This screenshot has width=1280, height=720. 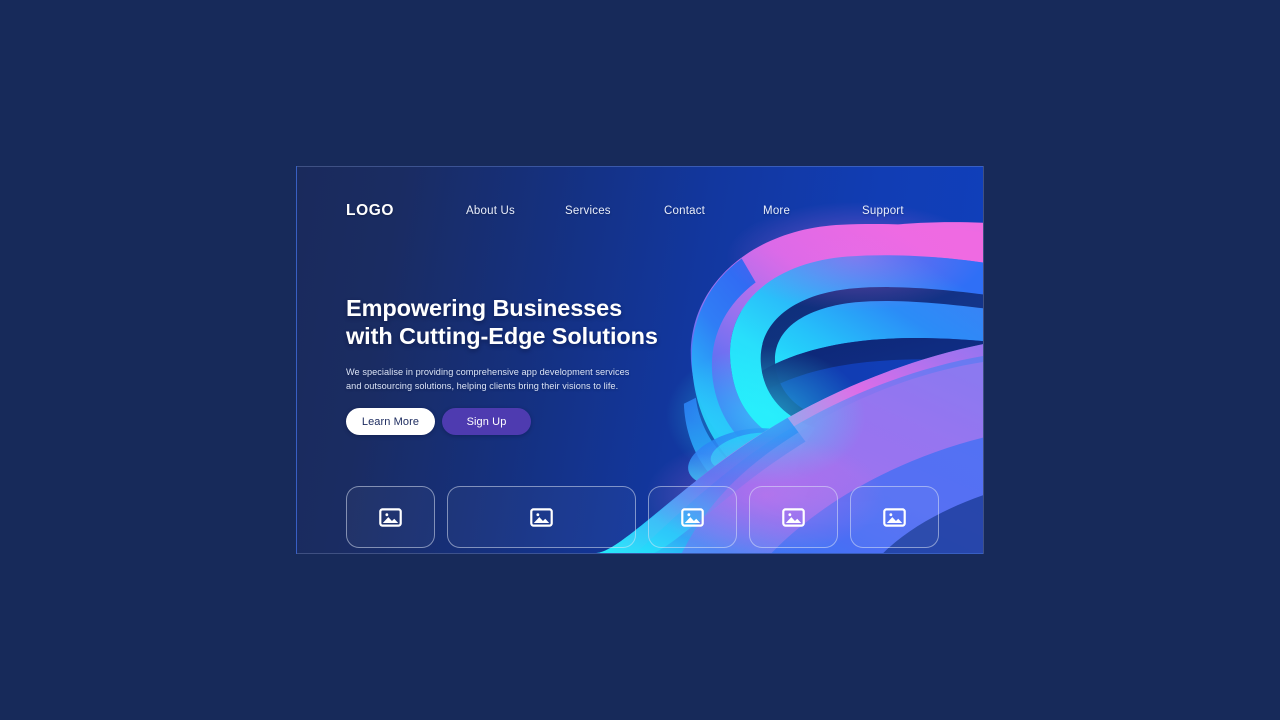 I want to click on nav-link-contact: Contact, so click(x=713, y=211).